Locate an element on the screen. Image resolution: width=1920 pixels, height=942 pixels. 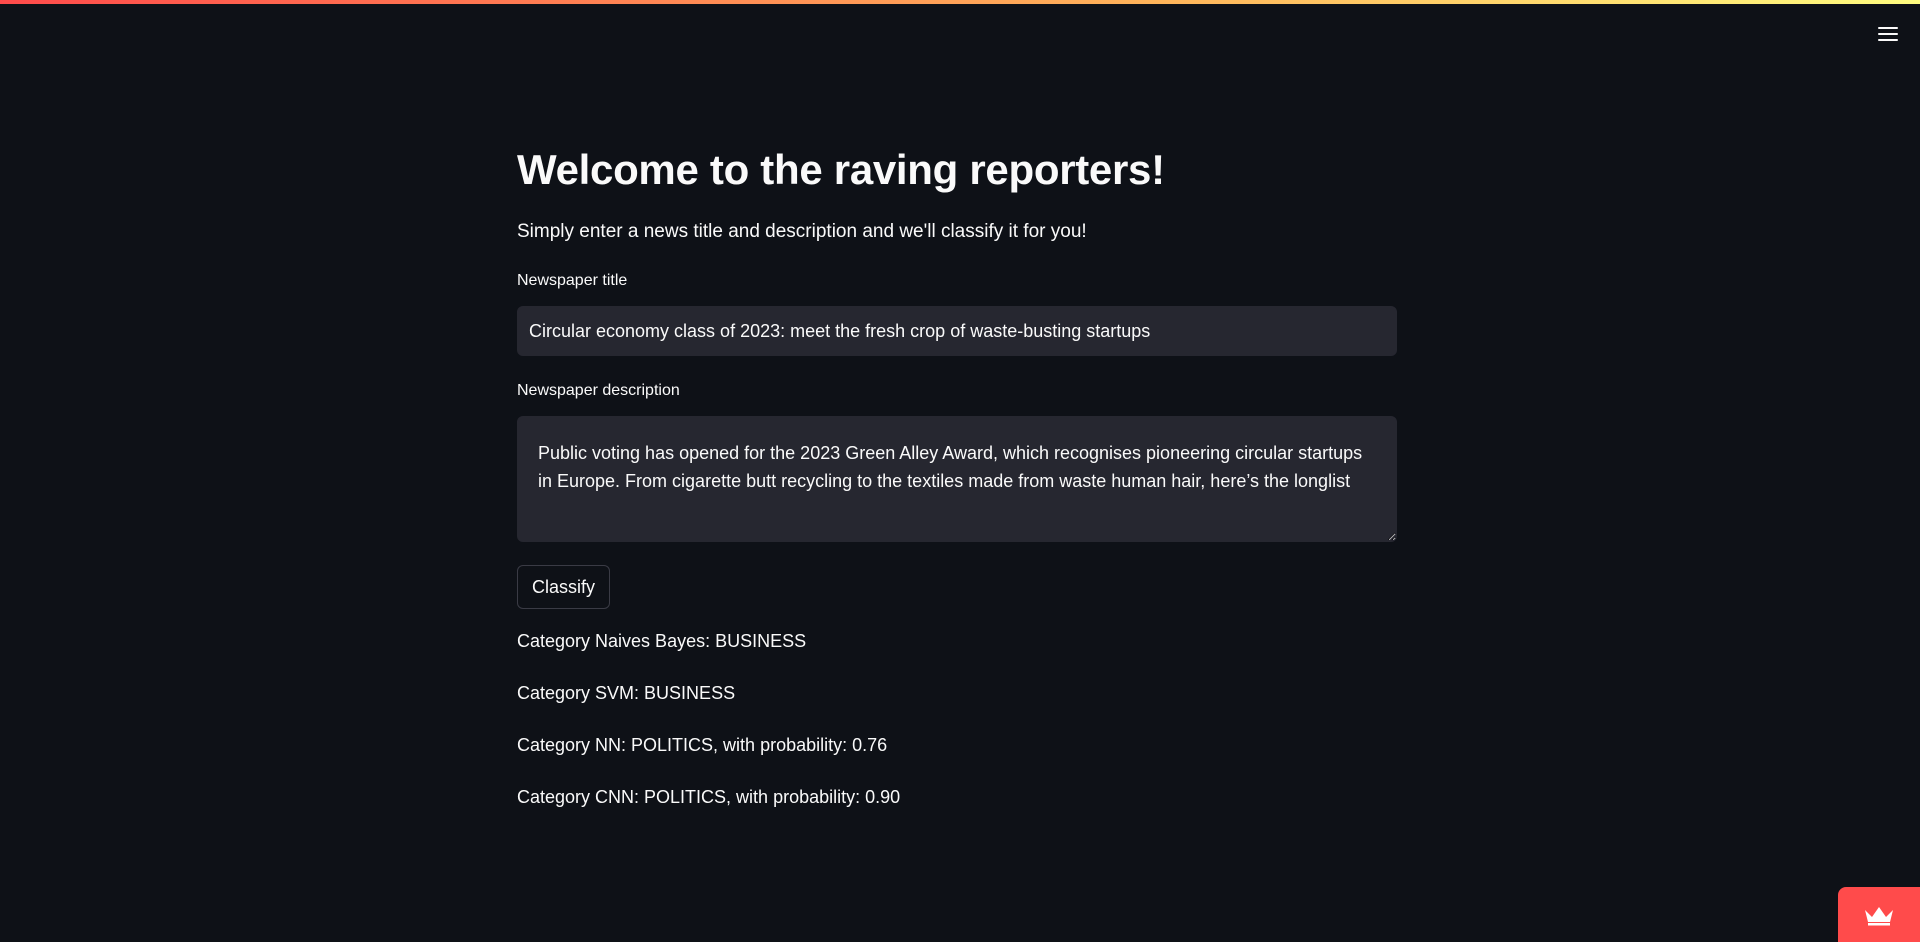
classify-button: Classify is located at coordinates (564, 587).